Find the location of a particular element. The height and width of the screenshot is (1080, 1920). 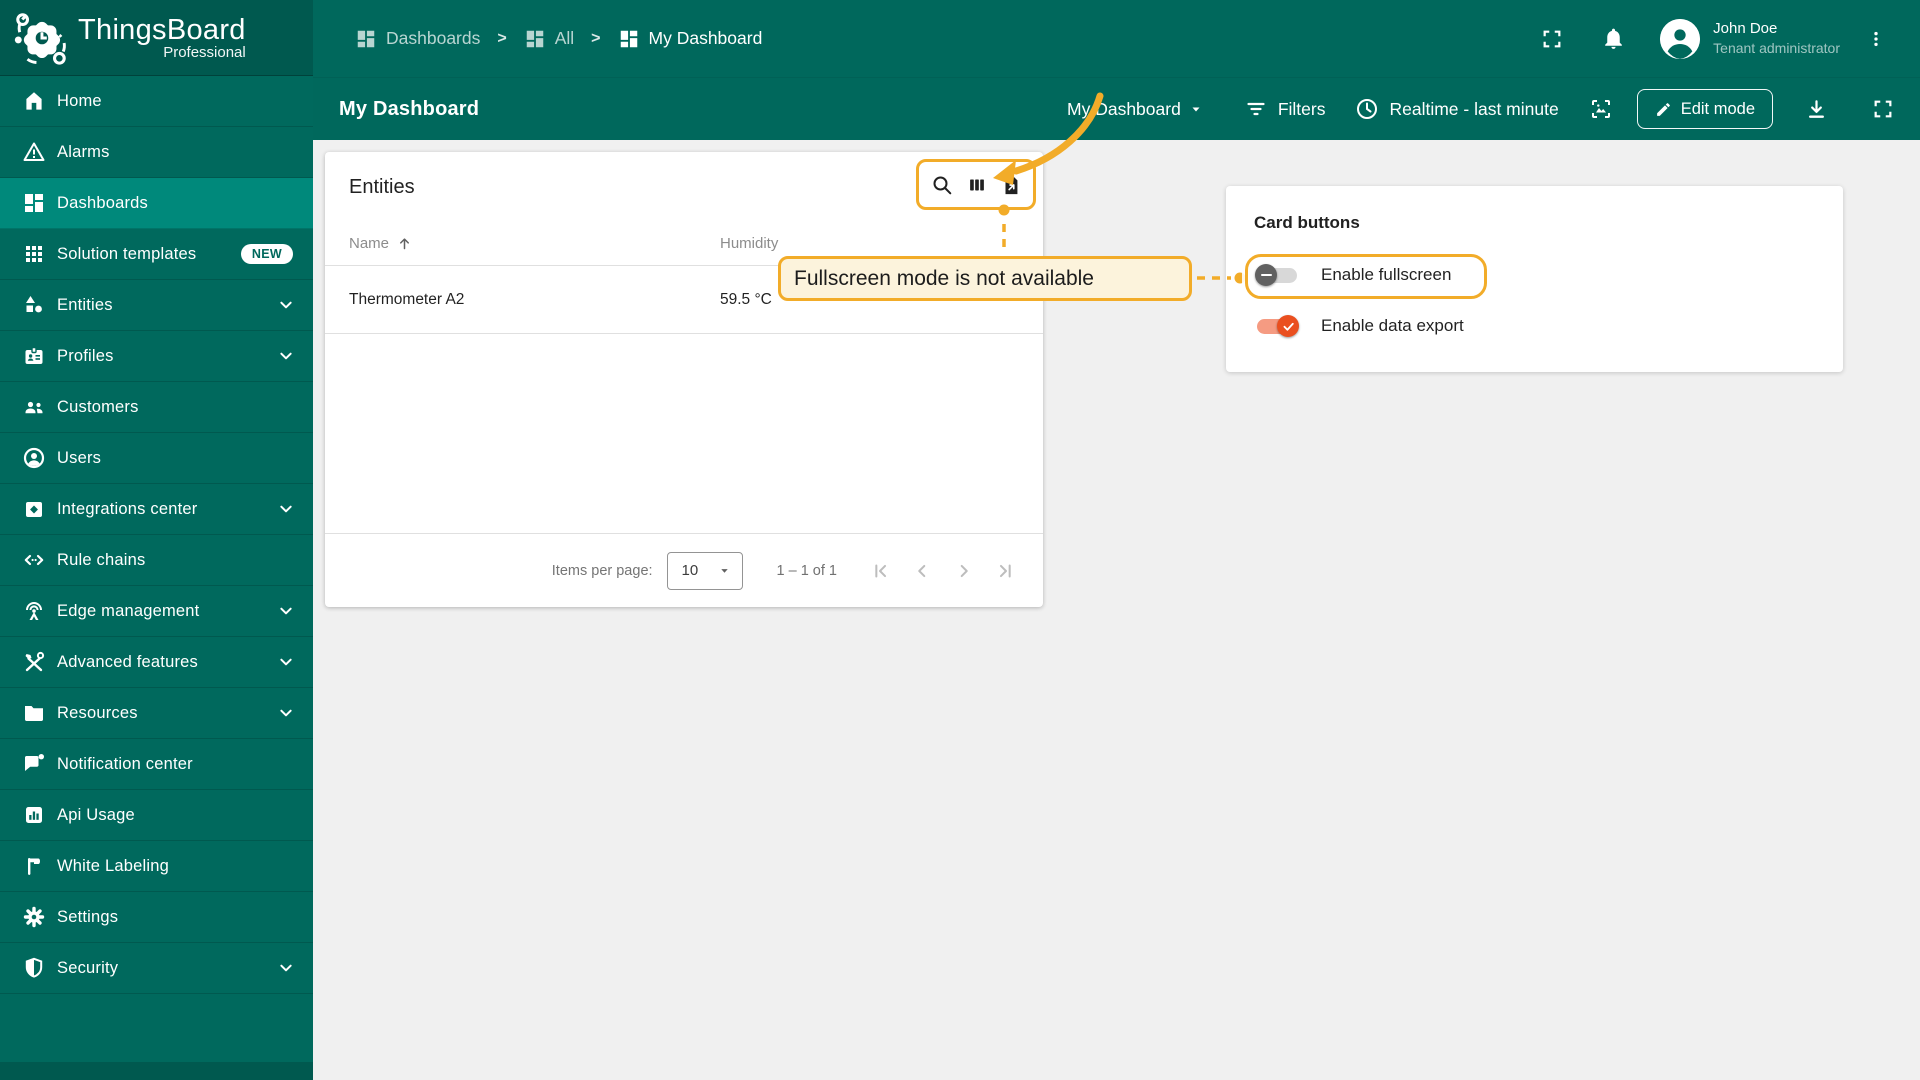

toggle-knob-minus-icon is located at coordinates (1266, 275).